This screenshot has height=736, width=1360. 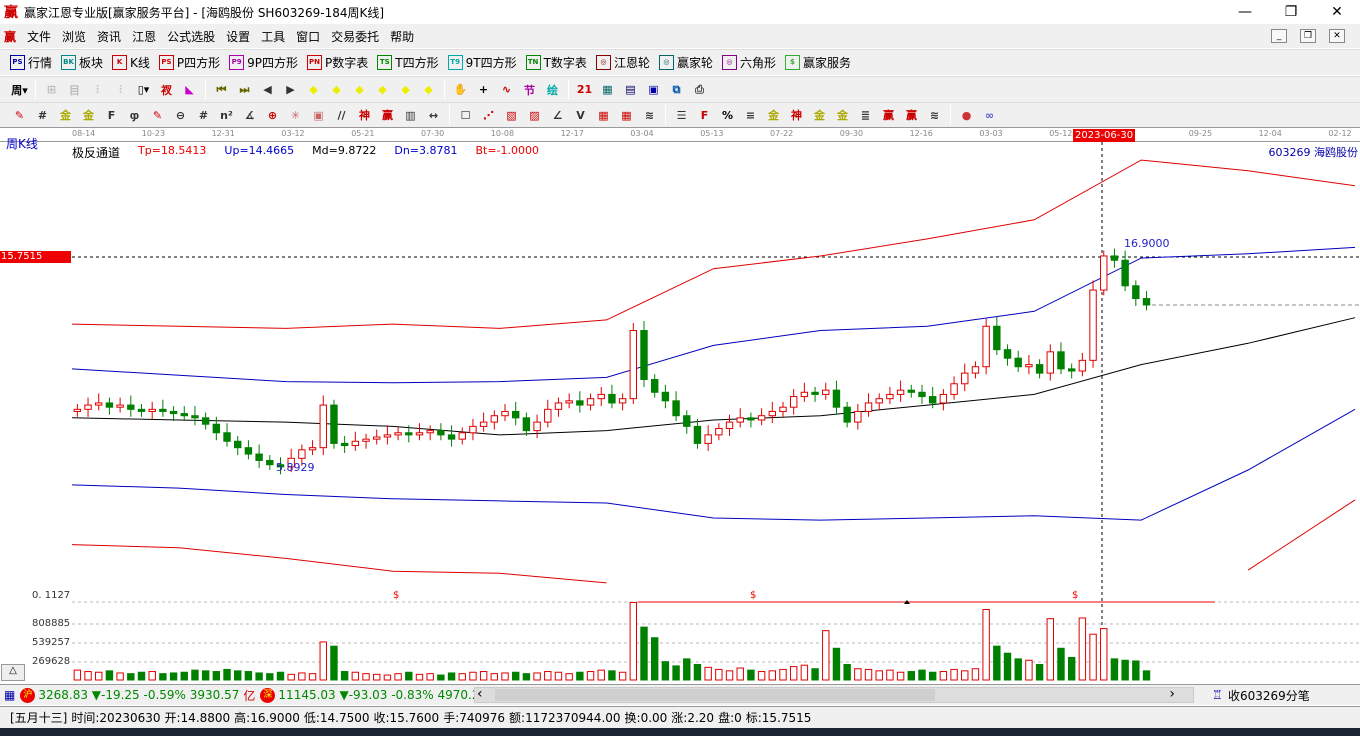 What do you see at coordinates (221, 89) in the screenshot?
I see `first-icon: ⏮` at bounding box center [221, 89].